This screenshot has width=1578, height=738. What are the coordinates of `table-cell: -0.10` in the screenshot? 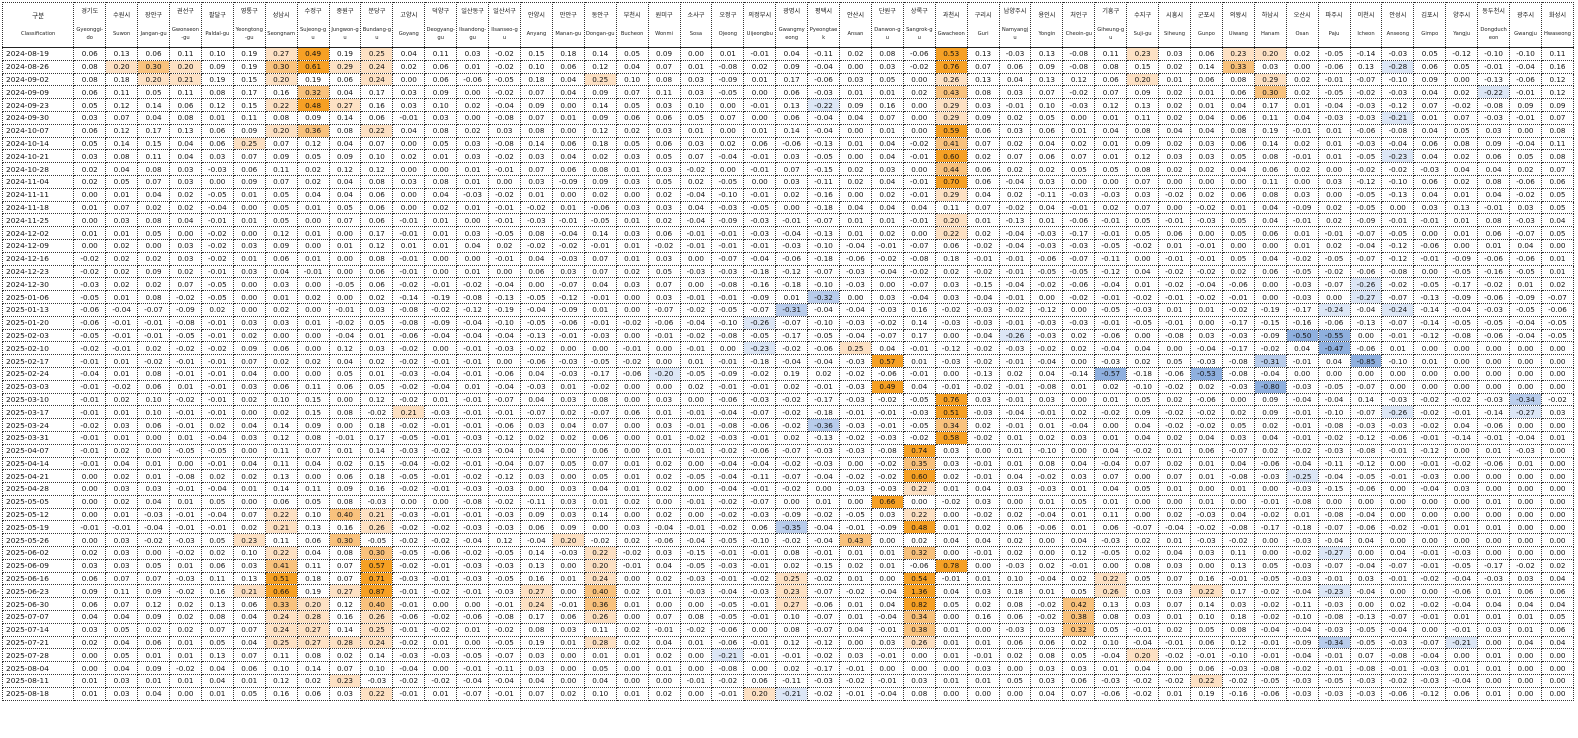 It's located at (728, 322).